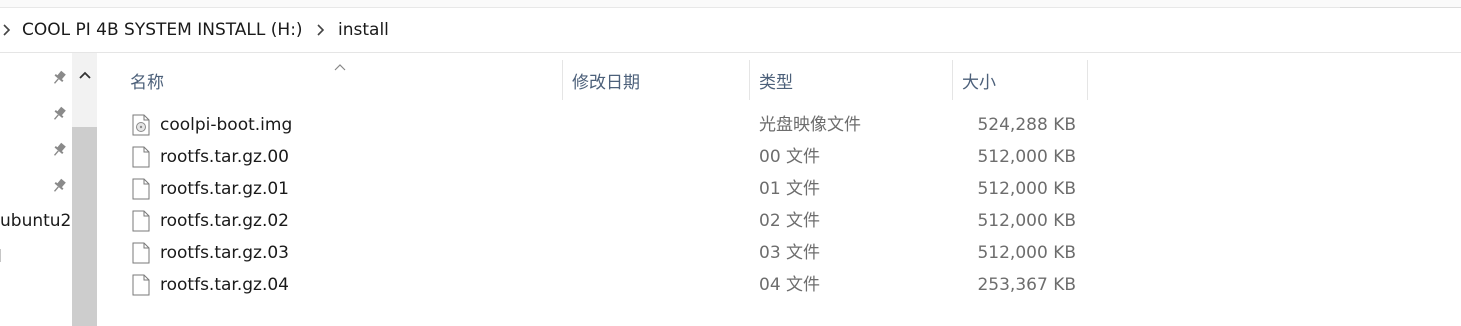 This screenshot has height=326, width=1461. What do you see at coordinates (84, 226) in the screenshot?
I see `scroll-thumb` at bounding box center [84, 226].